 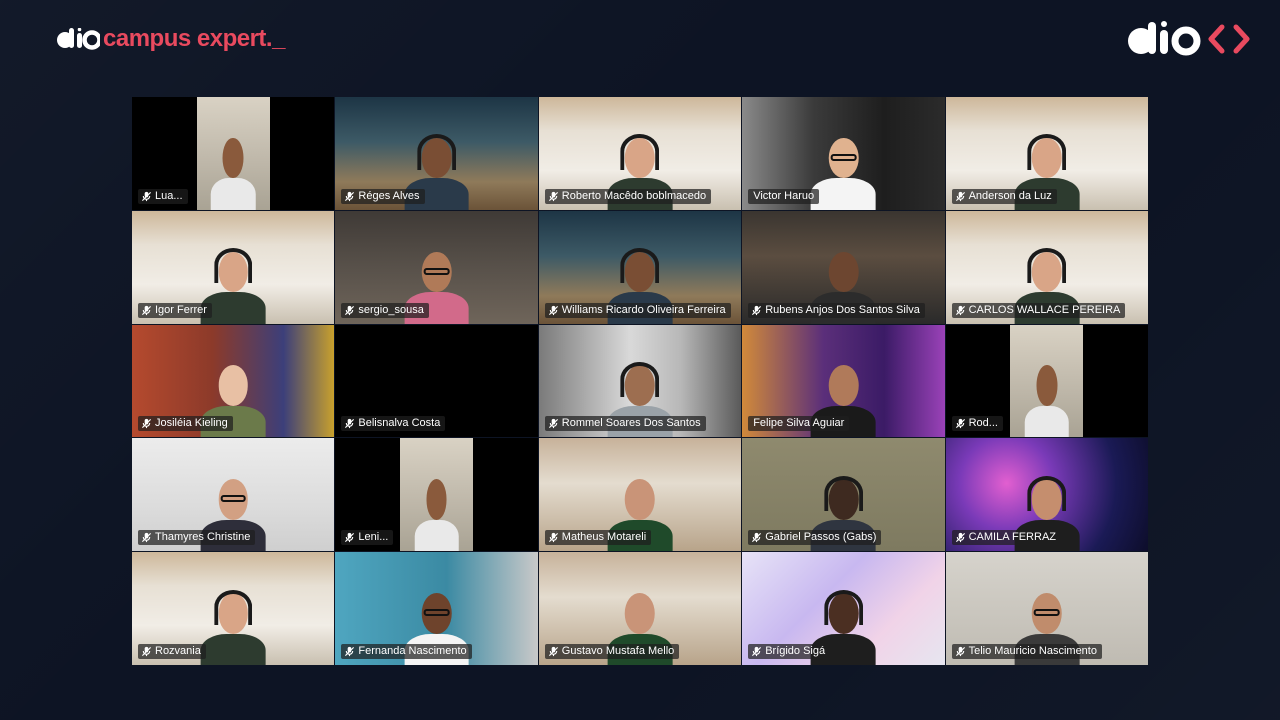 I want to click on participant-tile: Rozvania, so click(x=233, y=608).